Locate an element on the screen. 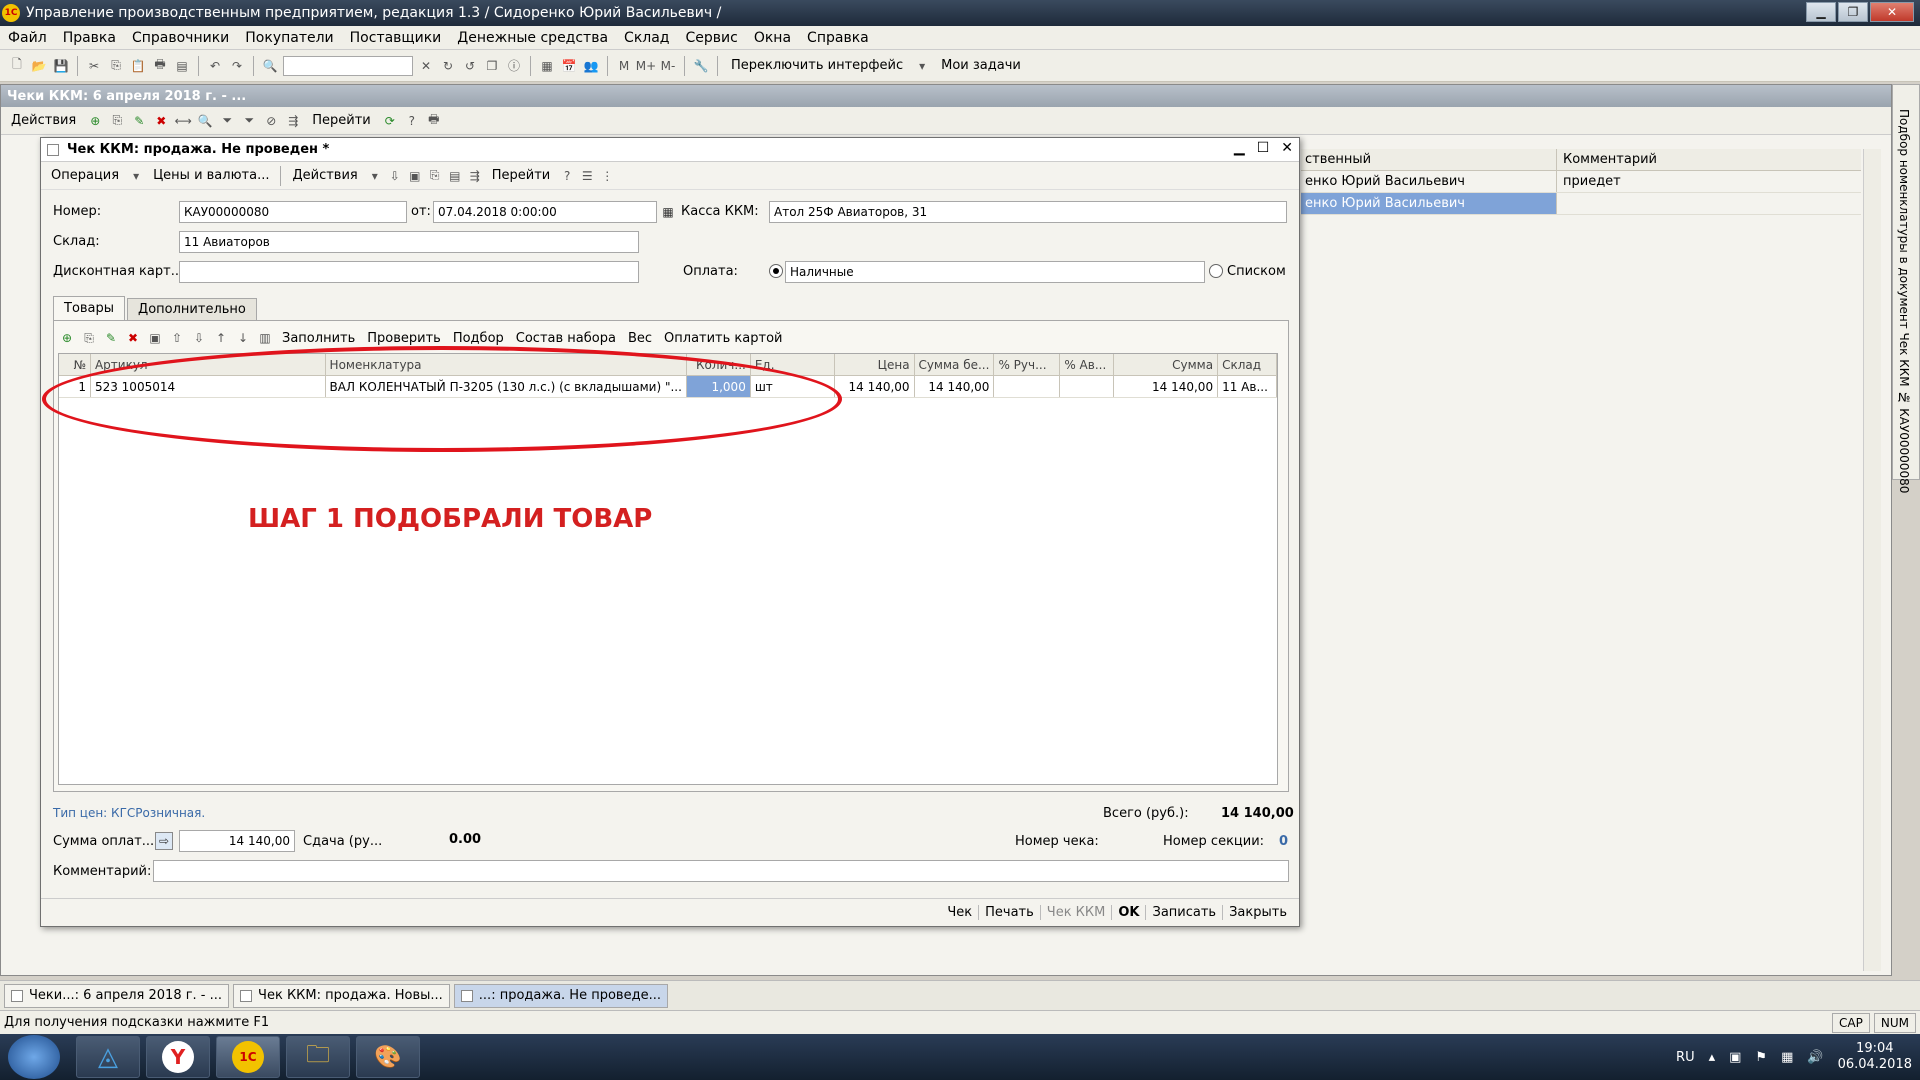 The height and width of the screenshot is (1080, 1920). list-icon: ☰ is located at coordinates (587, 176).